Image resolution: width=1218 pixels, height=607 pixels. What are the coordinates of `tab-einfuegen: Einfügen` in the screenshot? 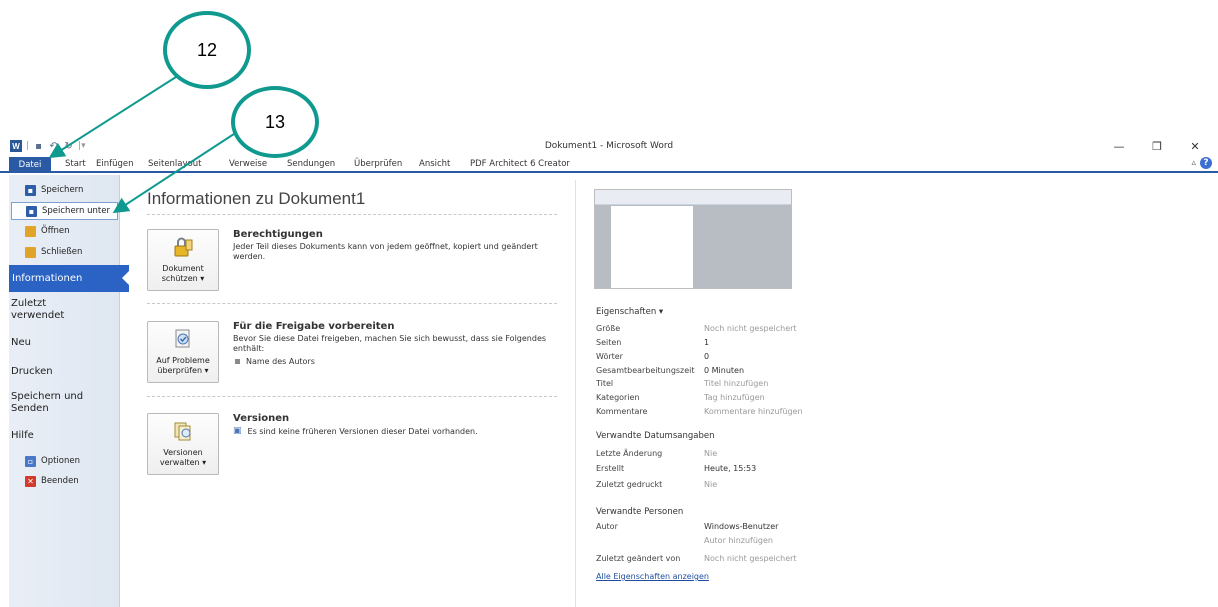 It's located at (115, 164).